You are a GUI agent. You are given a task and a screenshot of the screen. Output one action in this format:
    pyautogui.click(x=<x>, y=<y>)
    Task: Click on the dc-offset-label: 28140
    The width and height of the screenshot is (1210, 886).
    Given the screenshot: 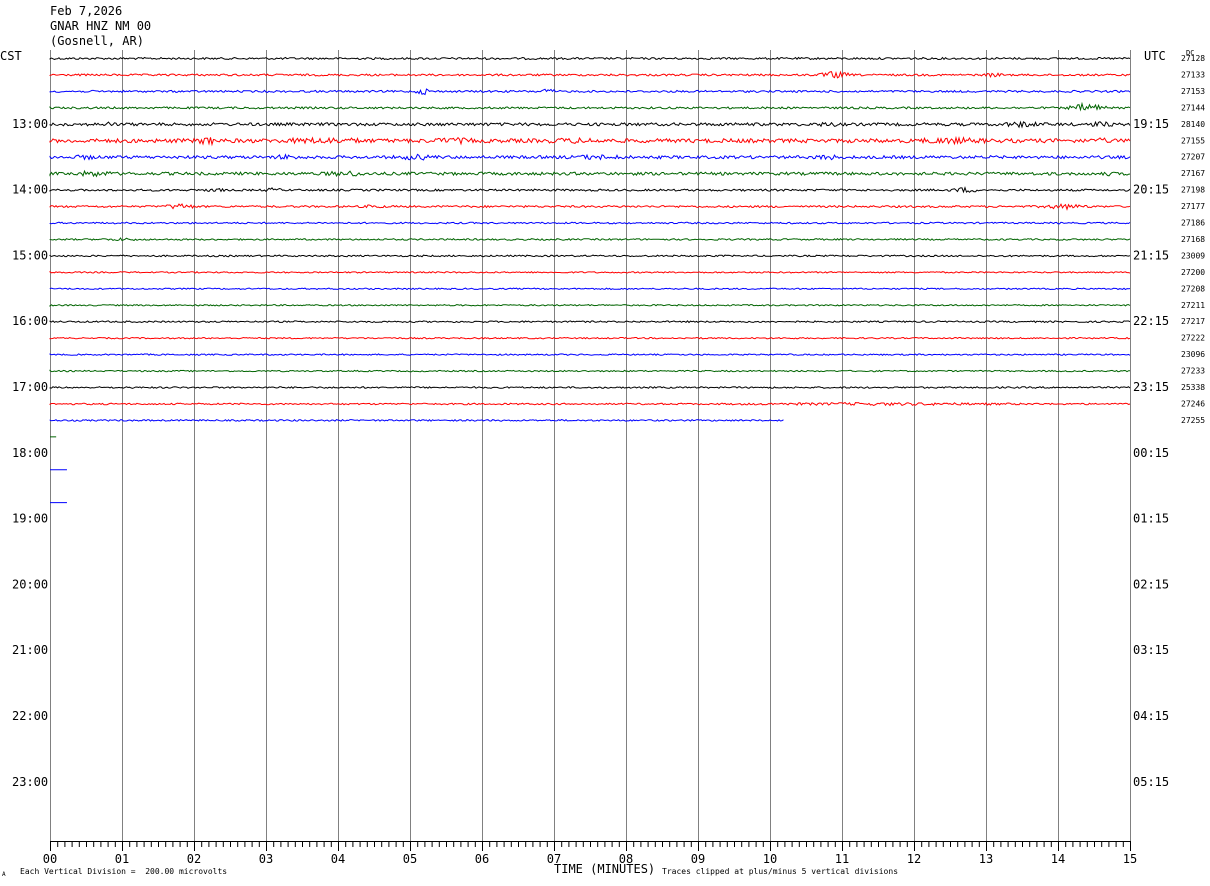 What is the action you would take?
    pyautogui.click(x=1193, y=124)
    